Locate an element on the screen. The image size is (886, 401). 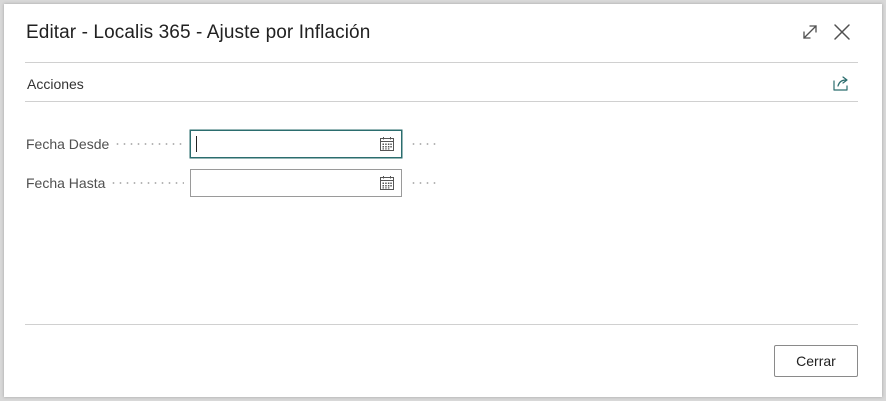
expand-icon is located at coordinates (810, 32).